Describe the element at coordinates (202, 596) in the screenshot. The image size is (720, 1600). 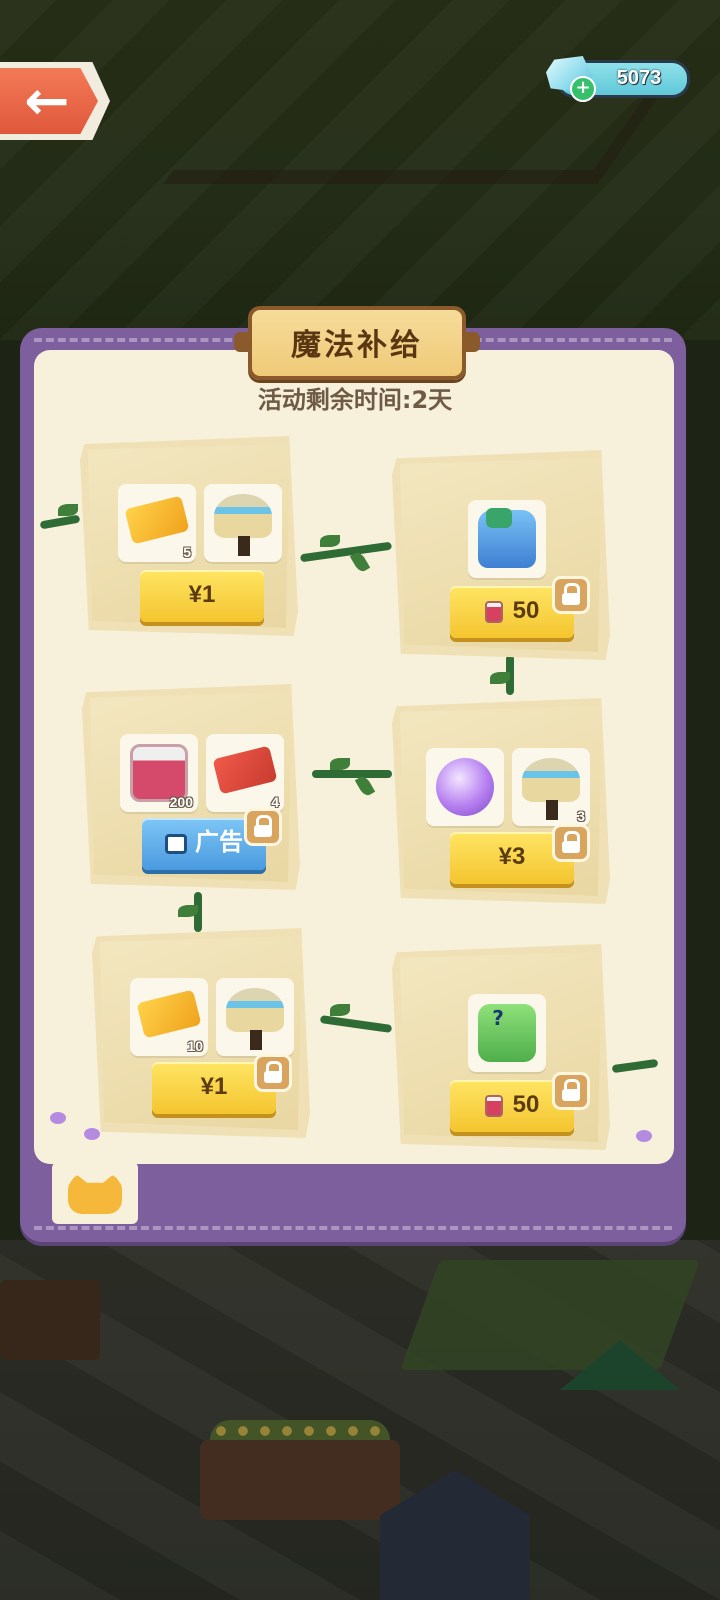
I see `buy-button: ¥1` at that location.